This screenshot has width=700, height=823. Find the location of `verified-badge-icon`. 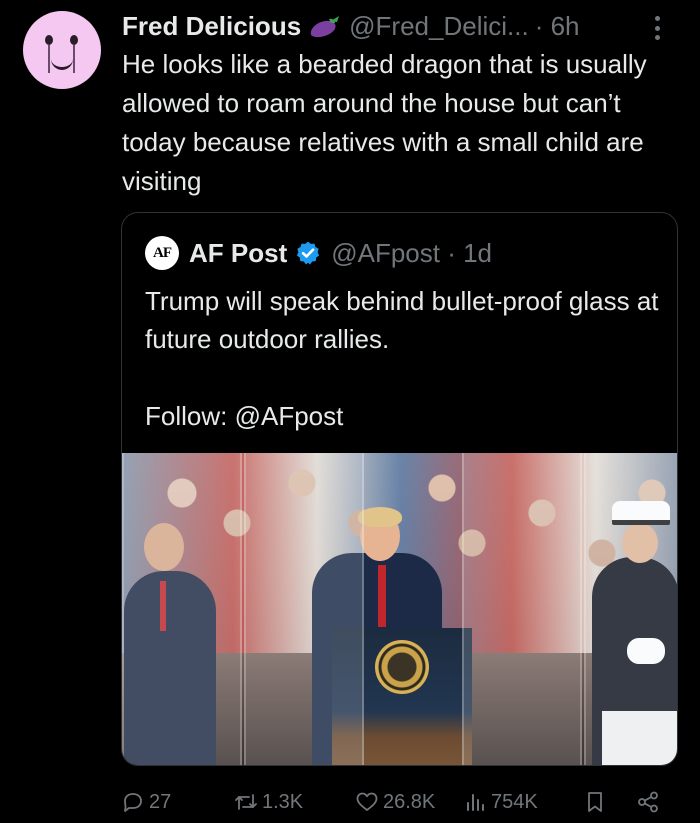

verified-badge-icon is located at coordinates (308, 253).